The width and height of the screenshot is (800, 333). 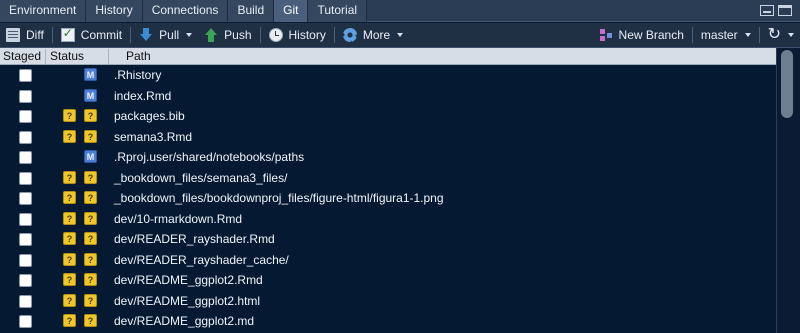 What do you see at coordinates (606, 35) in the screenshot?
I see `branch-icon` at bounding box center [606, 35].